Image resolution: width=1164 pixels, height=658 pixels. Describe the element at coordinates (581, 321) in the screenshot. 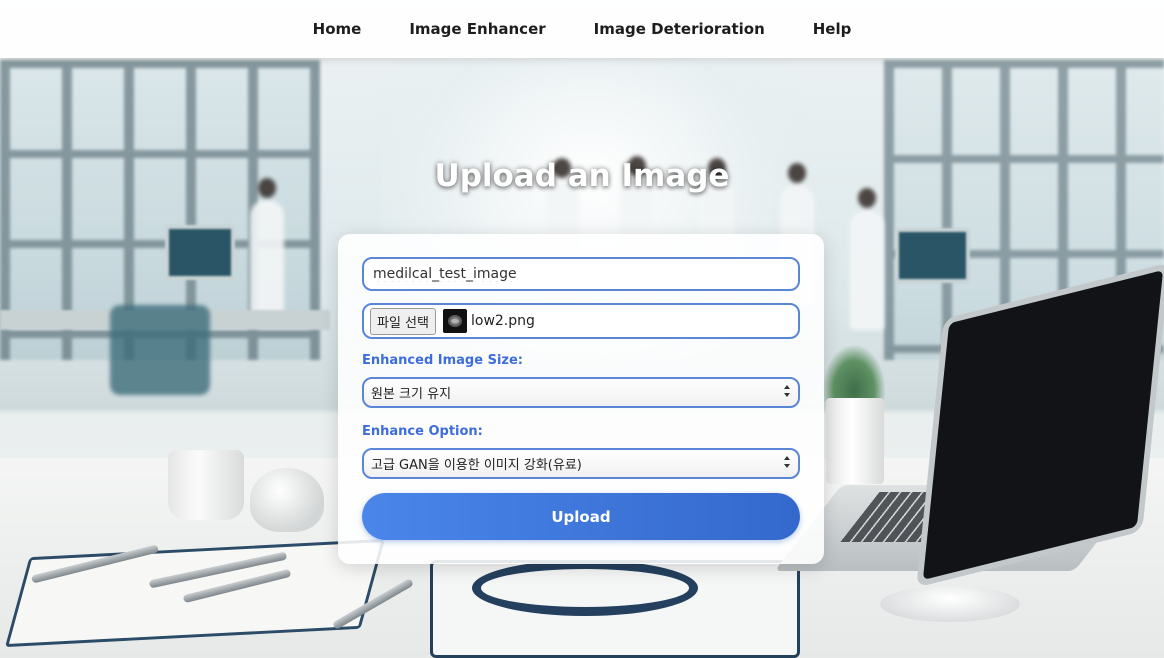

I see `file-input: 파일 선택 low2.png` at that location.